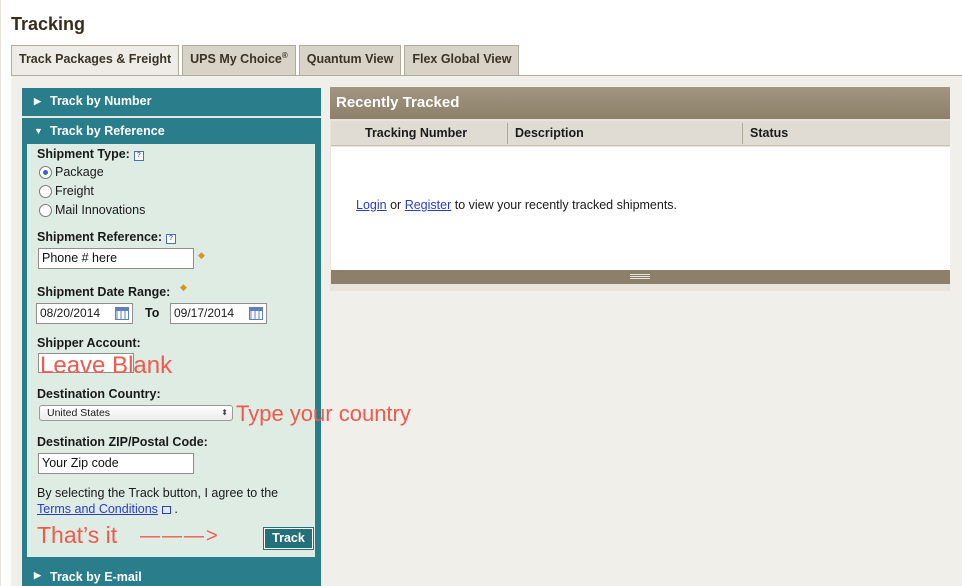  What do you see at coordinates (566, 205) in the screenshot?
I see `message-text: to view your recently tracked shipments.` at bounding box center [566, 205].